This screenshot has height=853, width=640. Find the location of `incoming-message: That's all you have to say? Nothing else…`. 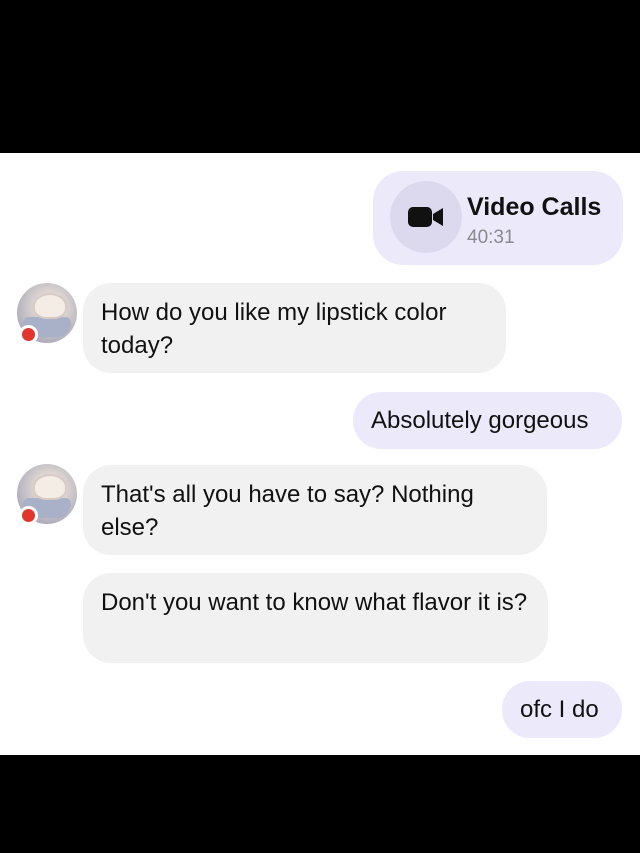

incoming-message: That's all you have to say? Nothing else… is located at coordinates (315, 510).